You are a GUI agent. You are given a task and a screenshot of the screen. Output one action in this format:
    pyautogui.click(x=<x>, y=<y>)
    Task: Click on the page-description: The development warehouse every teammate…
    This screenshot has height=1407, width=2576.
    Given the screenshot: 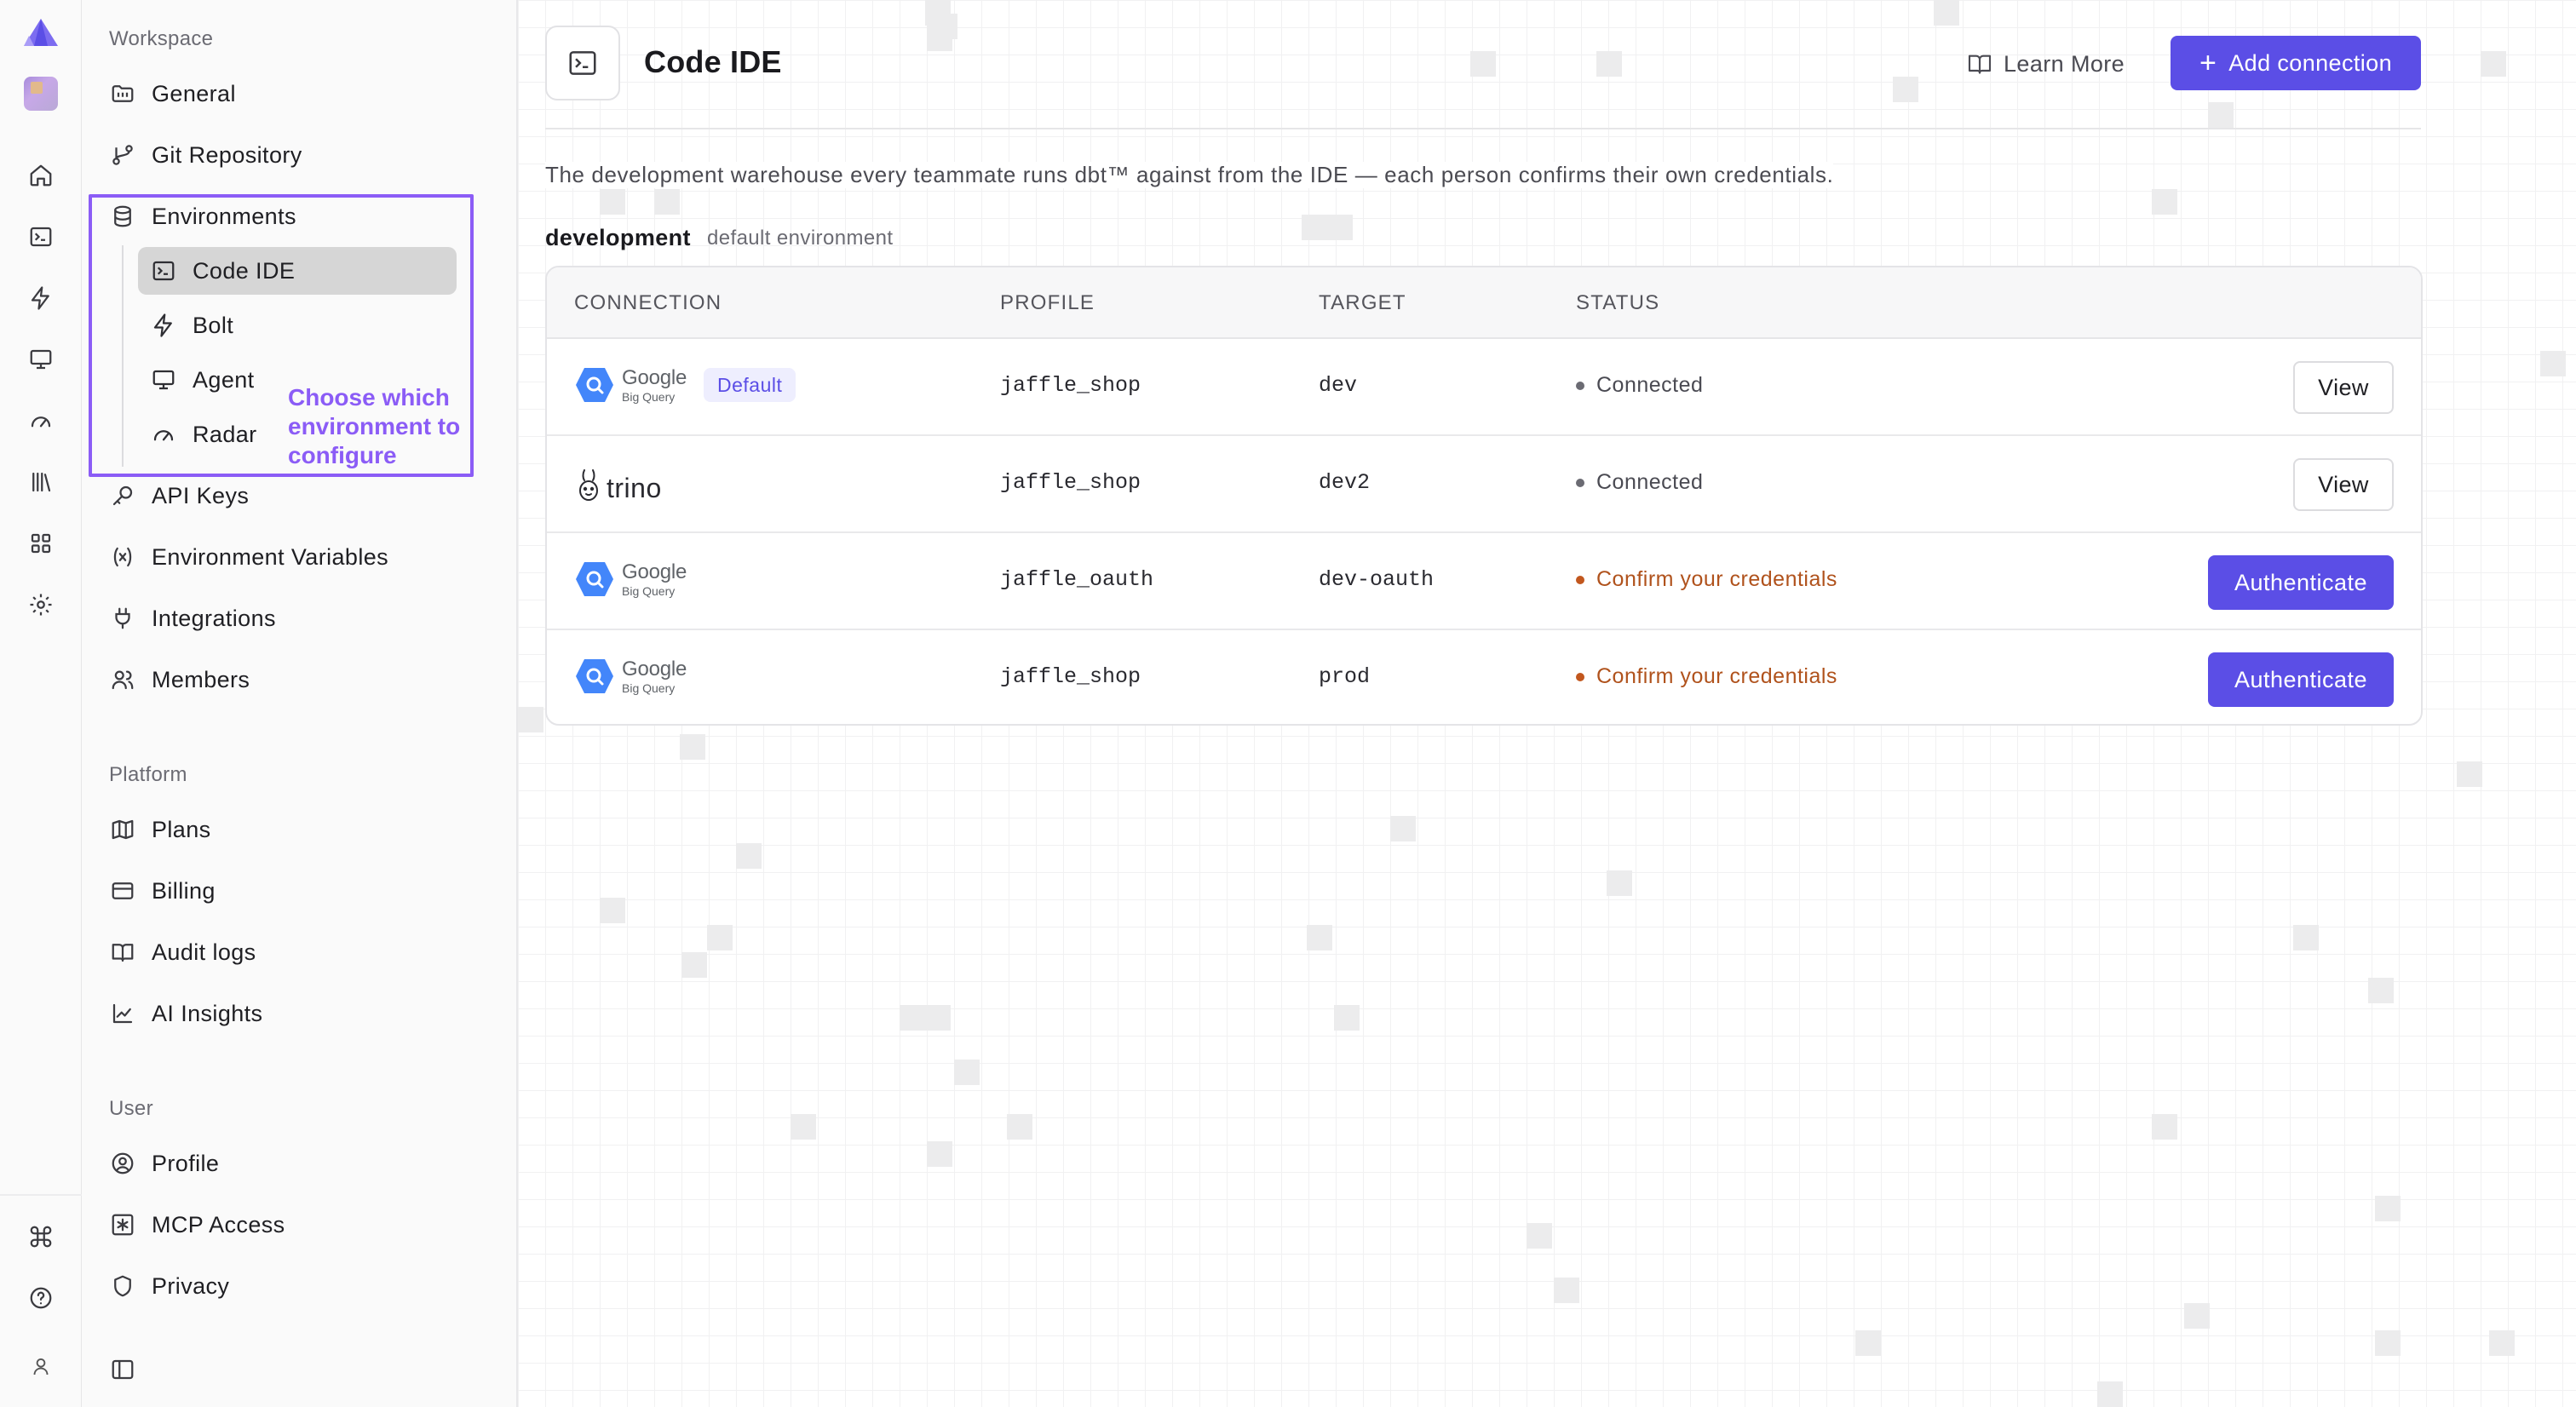 What is the action you would take?
    pyautogui.click(x=1190, y=175)
    